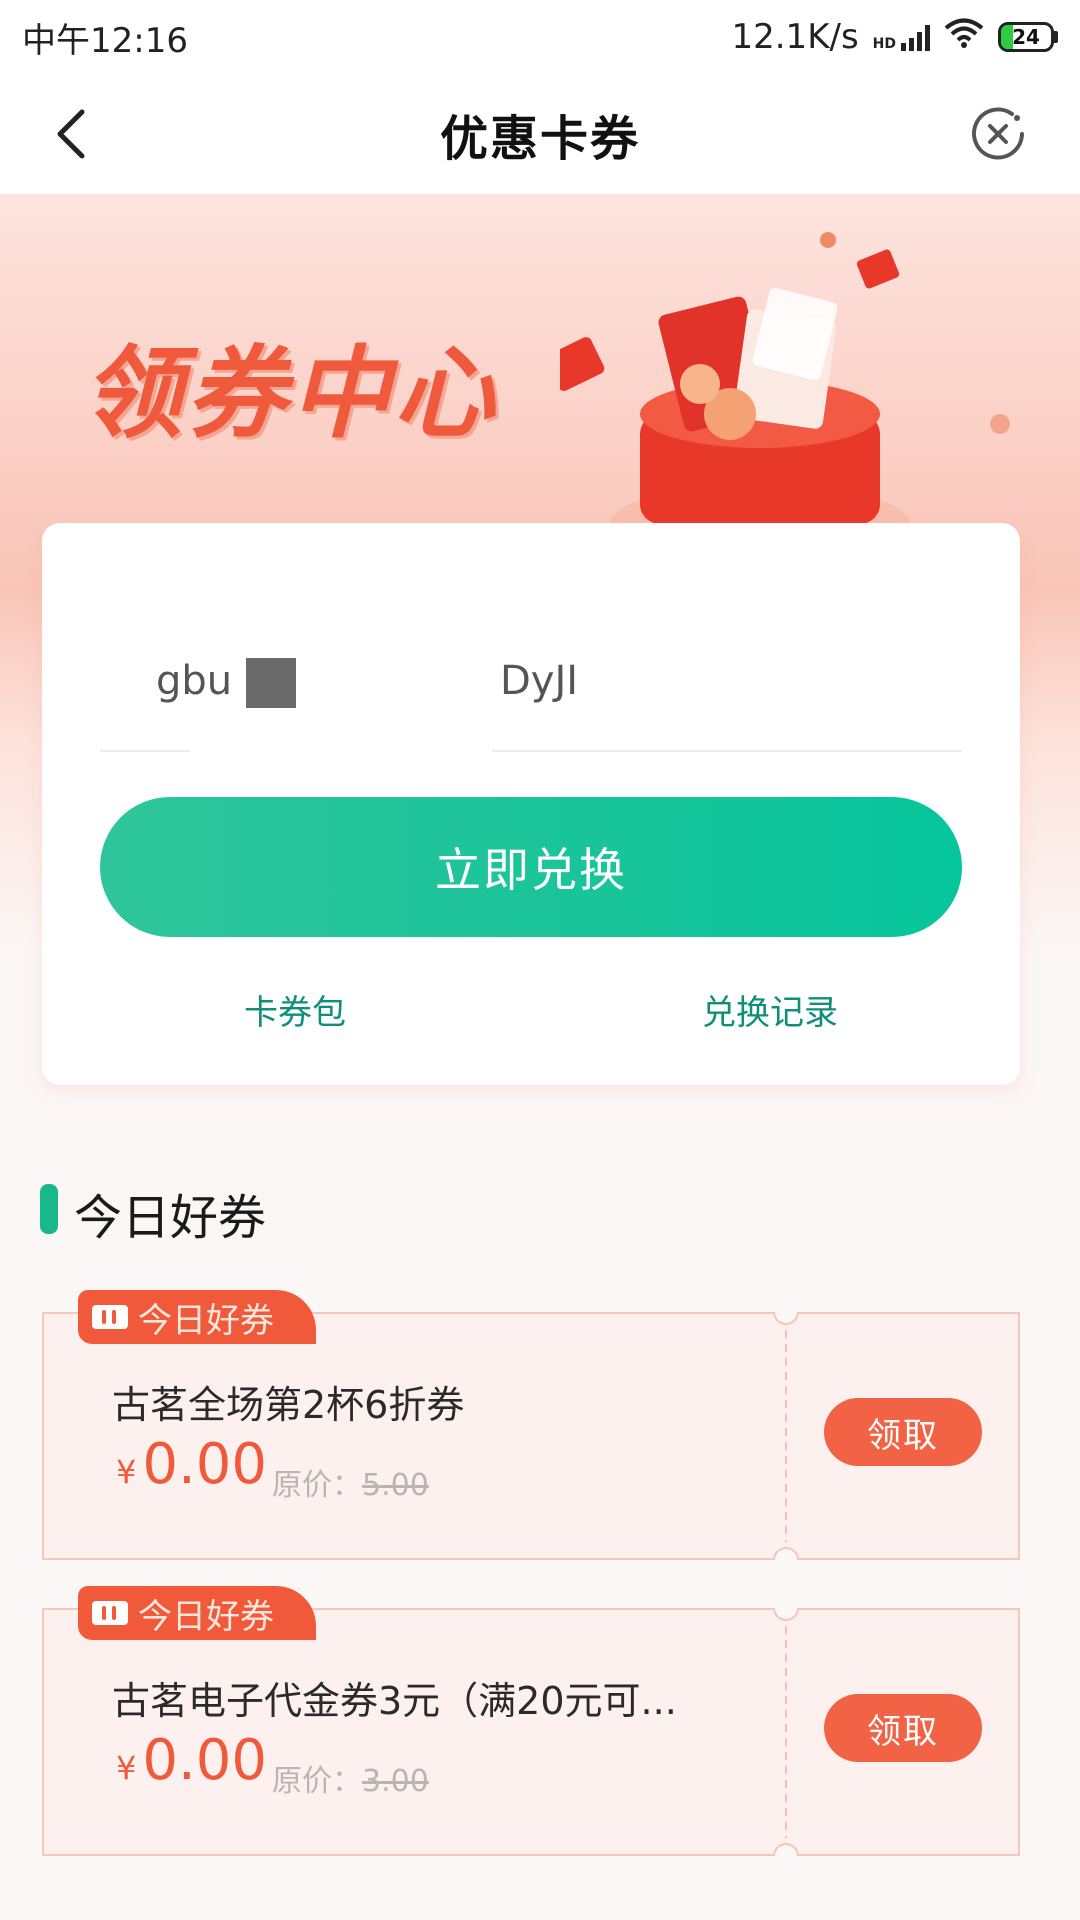 The height and width of the screenshot is (1920, 1080). I want to click on status-indicators: 12.1K/s HD 24, so click(894, 37).